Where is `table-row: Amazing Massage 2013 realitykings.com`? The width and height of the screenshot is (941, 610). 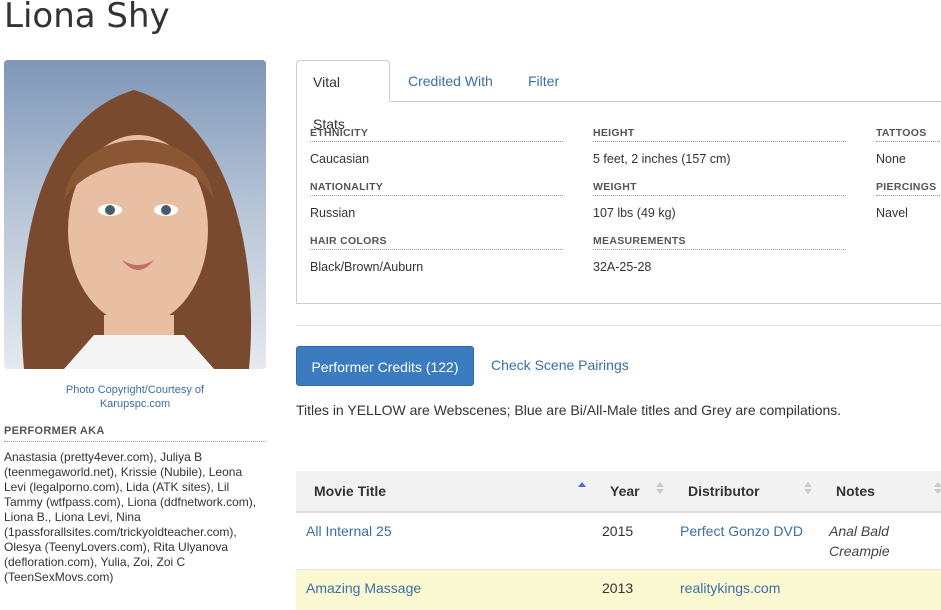
table-row: Amazing Massage 2013 realitykings.com is located at coordinates (618, 590).